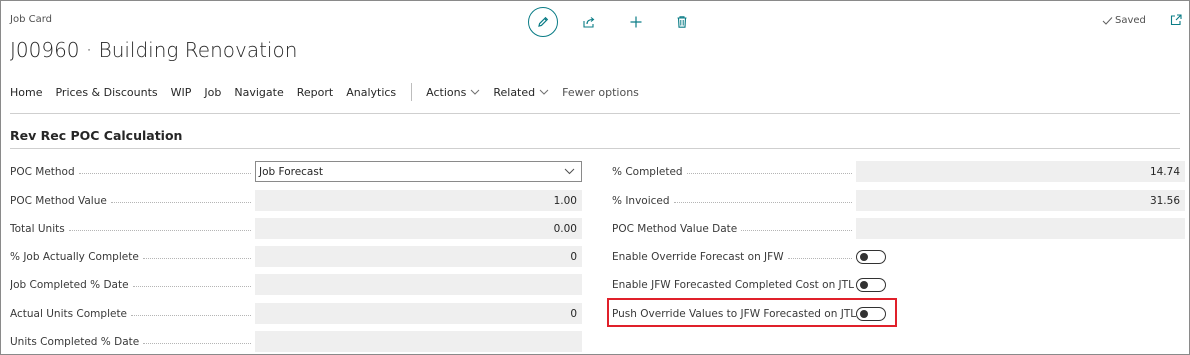 This screenshot has height=355, width=1190. Describe the element at coordinates (1107, 20) in the screenshot. I see `checkmark-icon` at that location.